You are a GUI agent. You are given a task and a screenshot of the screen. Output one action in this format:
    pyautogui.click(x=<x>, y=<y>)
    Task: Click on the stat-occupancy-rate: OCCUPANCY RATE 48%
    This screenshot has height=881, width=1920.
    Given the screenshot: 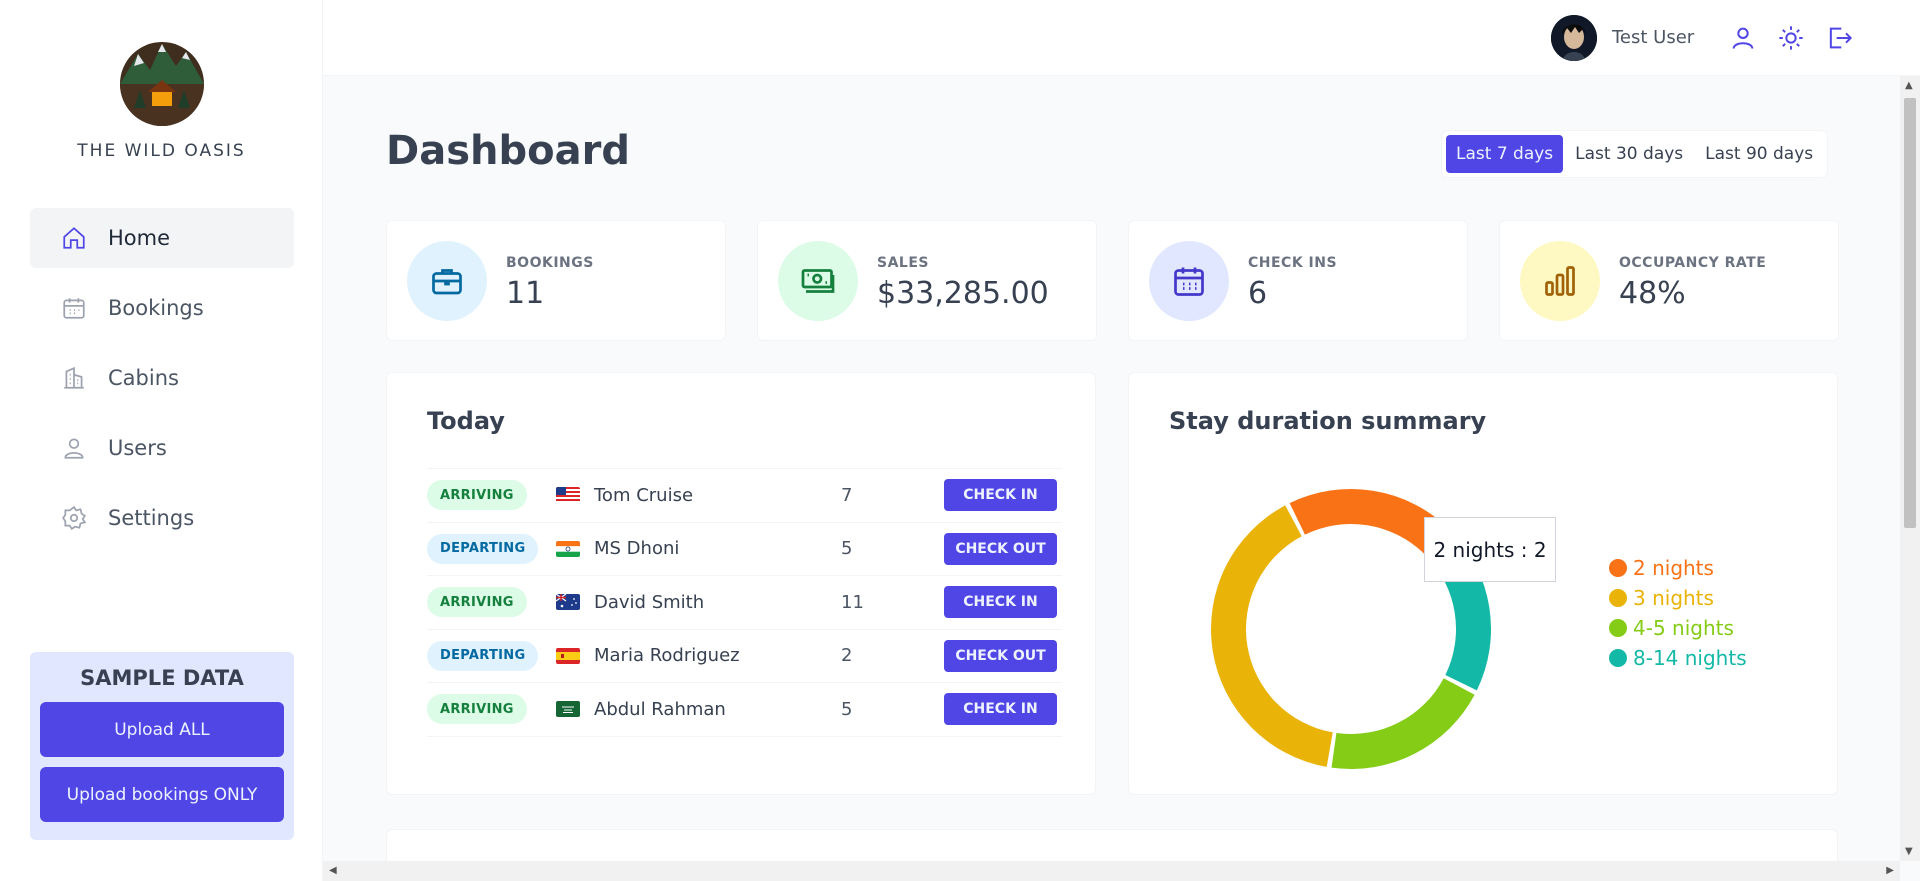 What is the action you would take?
    pyautogui.click(x=1669, y=280)
    